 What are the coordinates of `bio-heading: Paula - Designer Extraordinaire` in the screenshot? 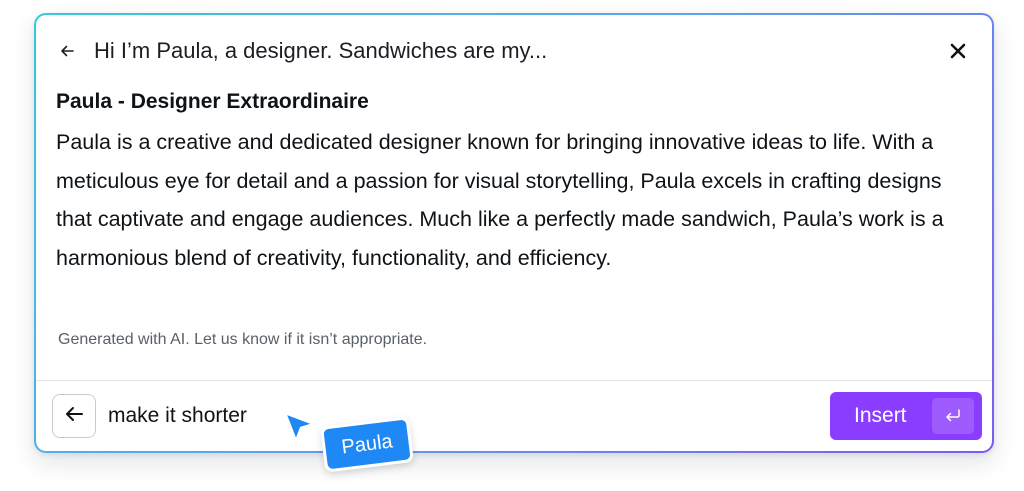 It's located at (212, 101).